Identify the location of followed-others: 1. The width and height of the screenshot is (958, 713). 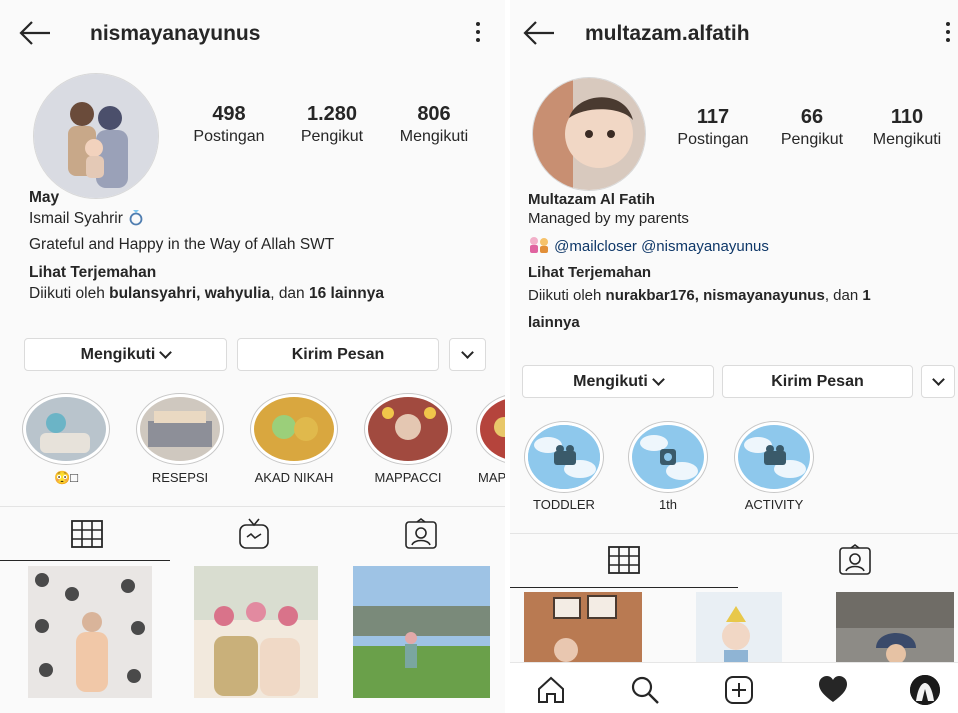
(866, 295).